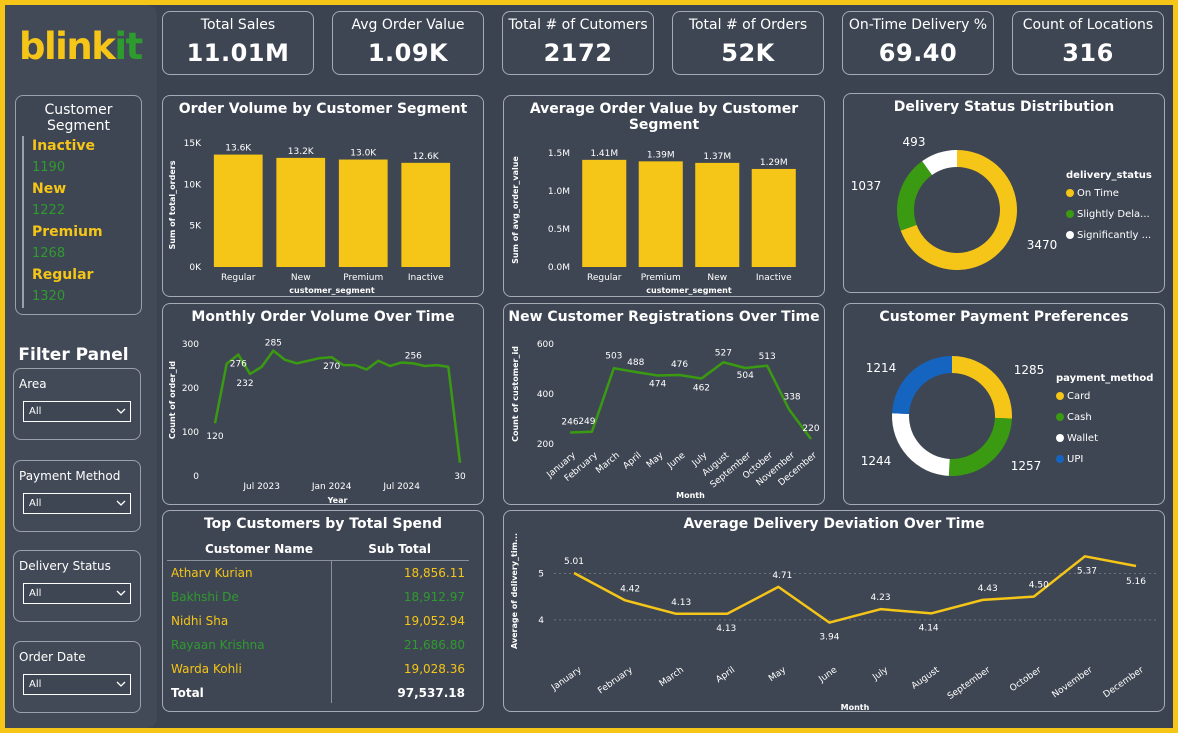 This screenshot has width=1178, height=733. What do you see at coordinates (748, 25) in the screenshot?
I see `kpi-label: Total # of Orders` at bounding box center [748, 25].